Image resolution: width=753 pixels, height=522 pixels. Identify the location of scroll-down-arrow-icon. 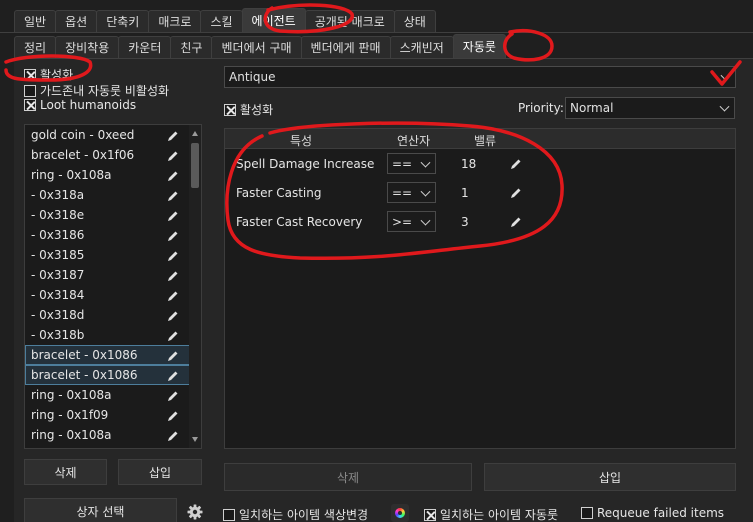
(195, 439).